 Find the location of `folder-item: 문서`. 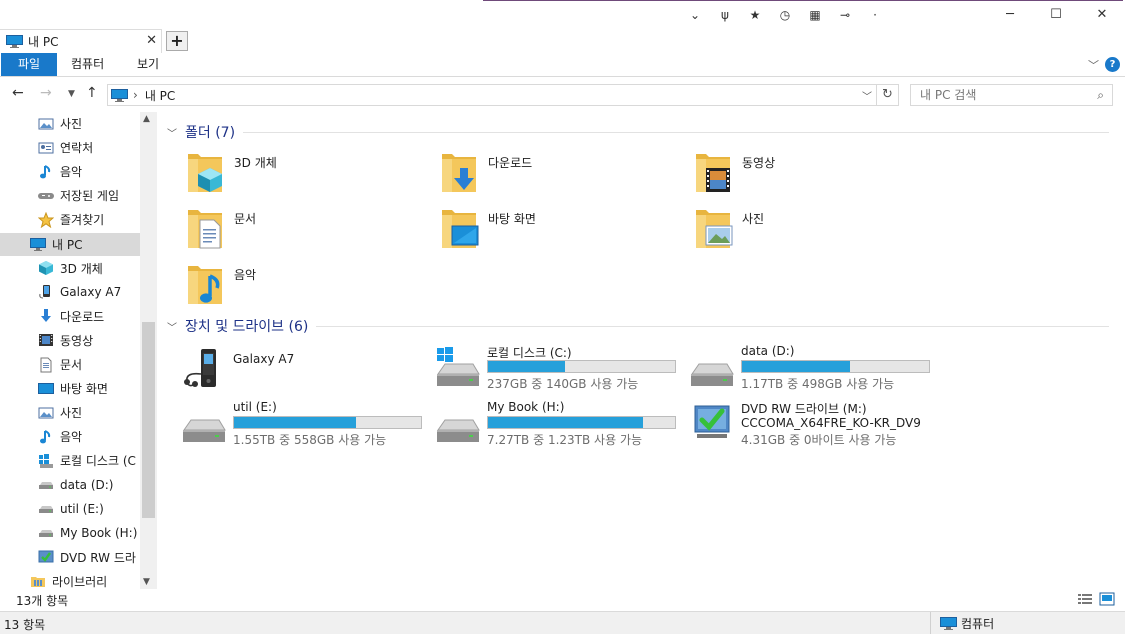

folder-item: 문서 is located at coordinates (311, 231).